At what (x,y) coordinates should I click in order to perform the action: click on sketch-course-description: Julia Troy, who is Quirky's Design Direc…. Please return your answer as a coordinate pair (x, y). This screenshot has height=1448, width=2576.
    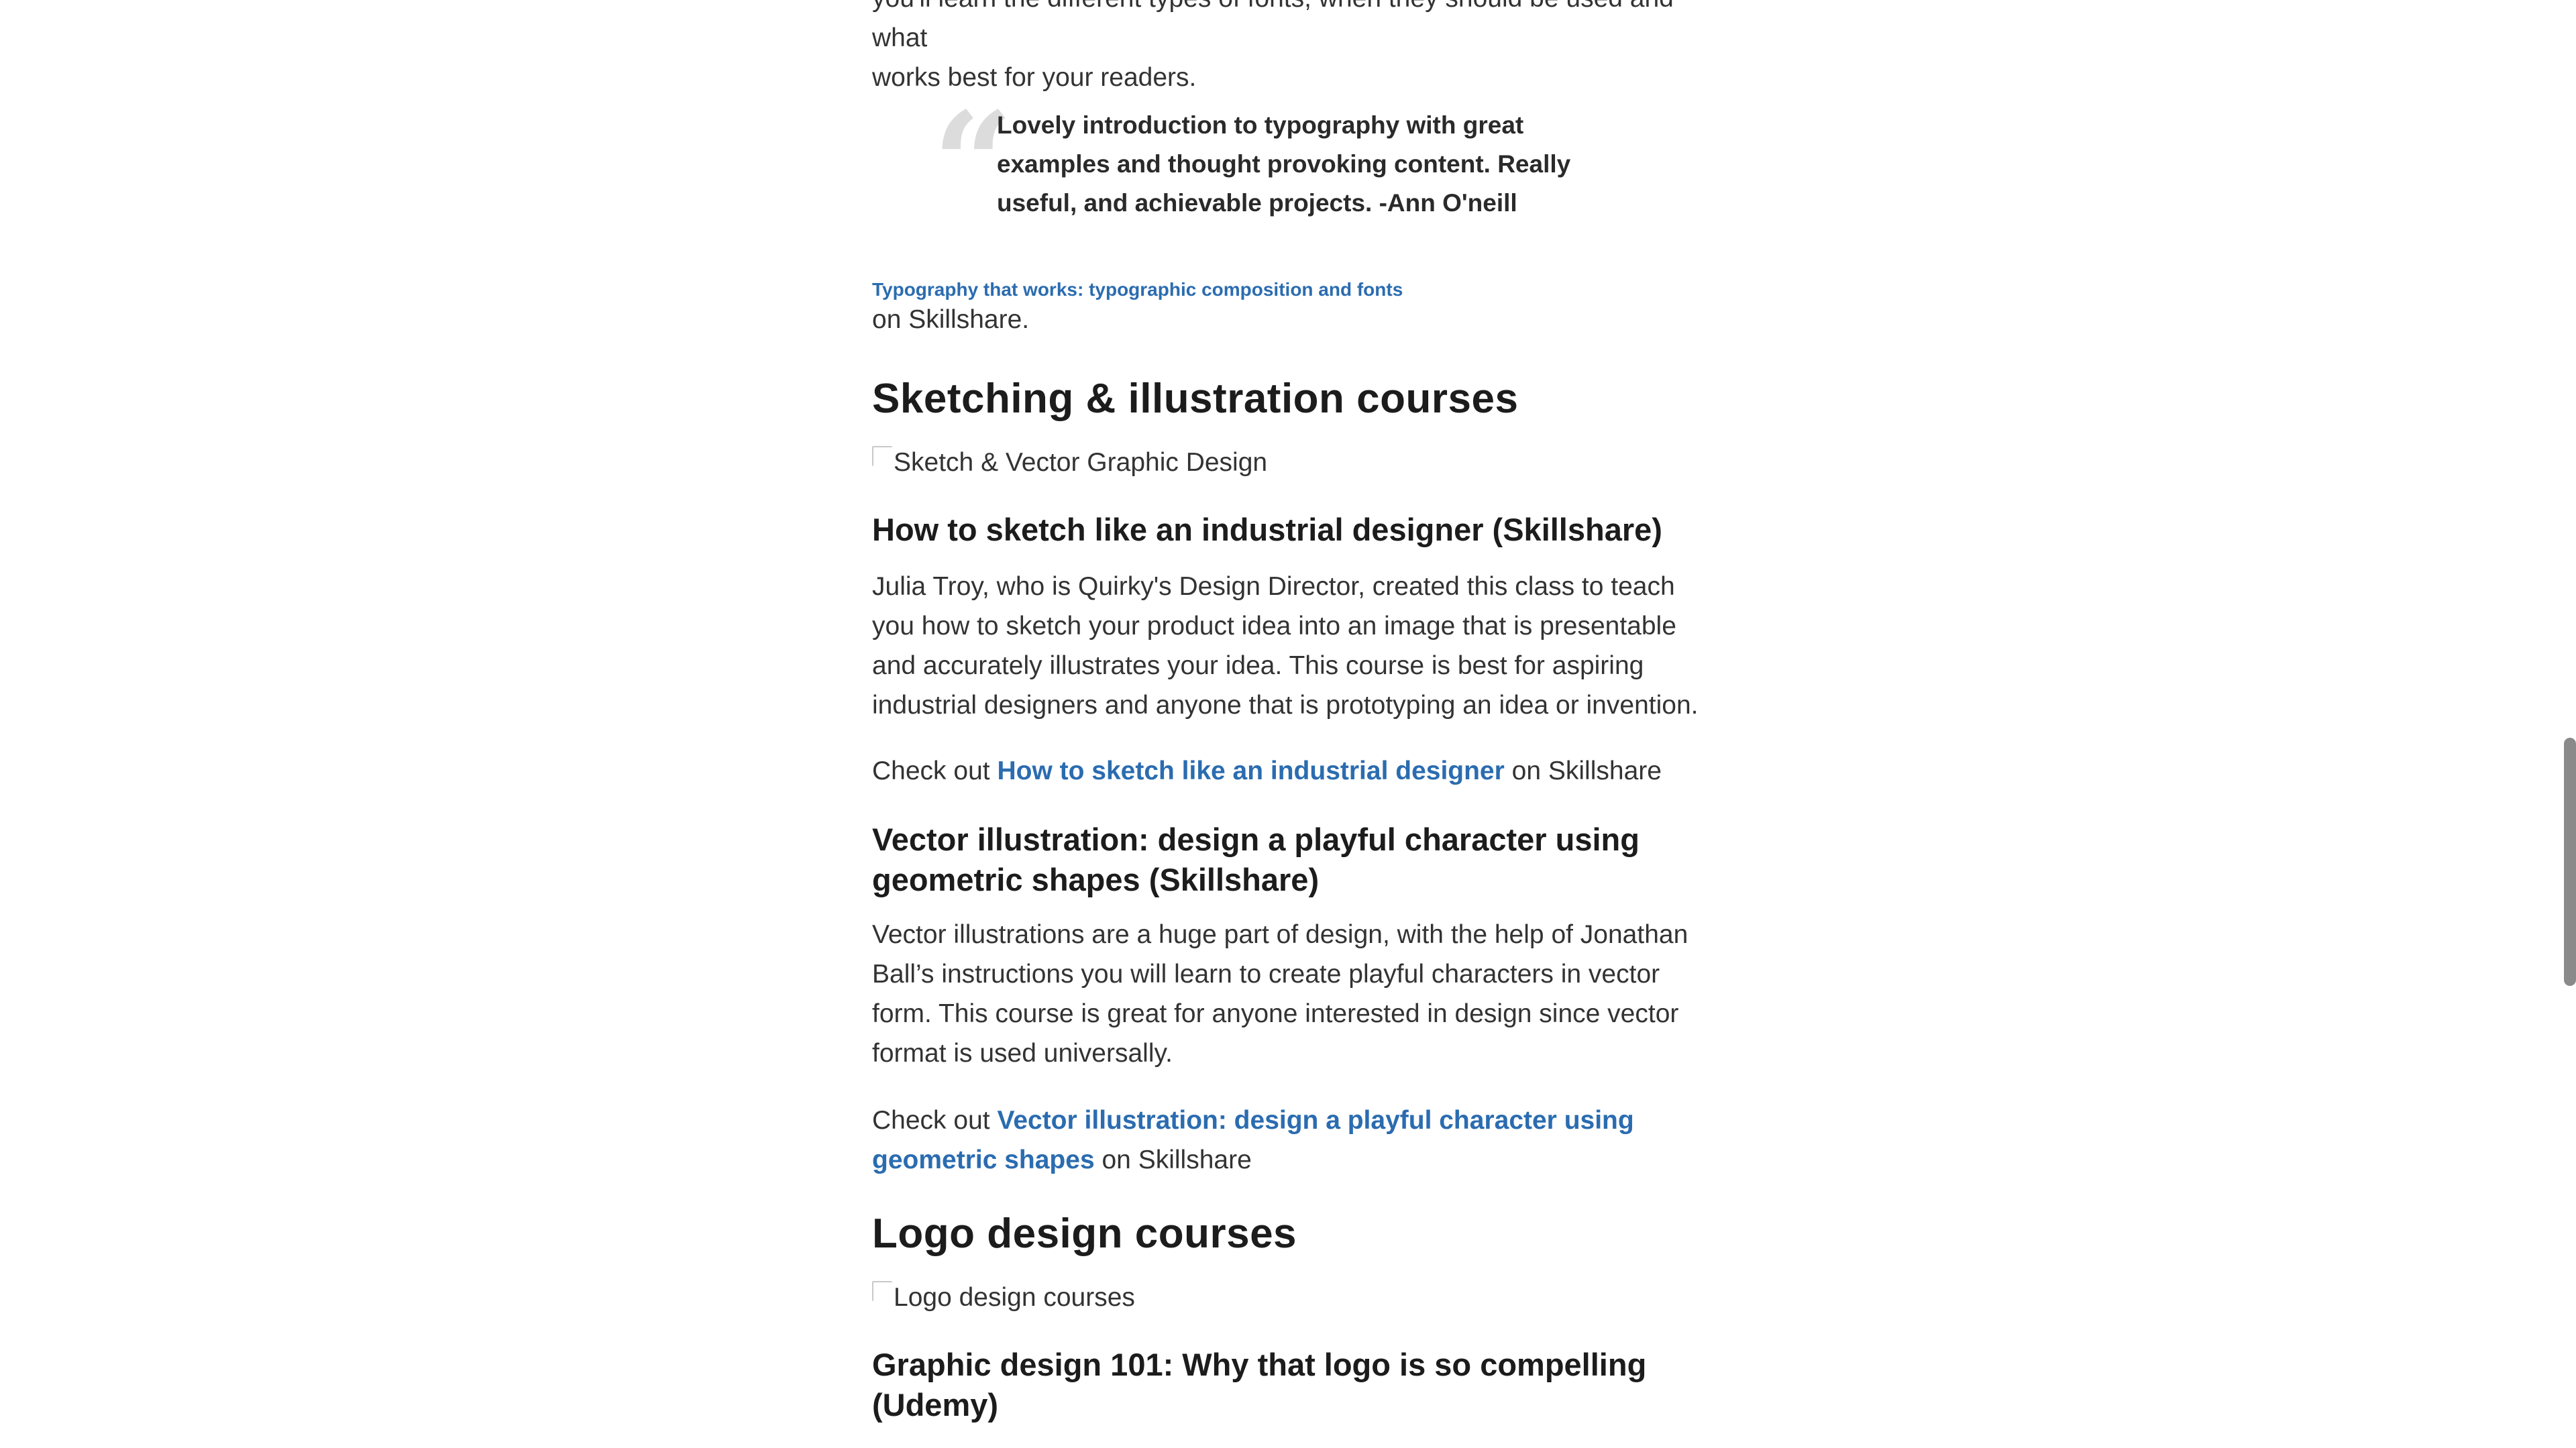
    Looking at the image, I should click on (1285, 646).